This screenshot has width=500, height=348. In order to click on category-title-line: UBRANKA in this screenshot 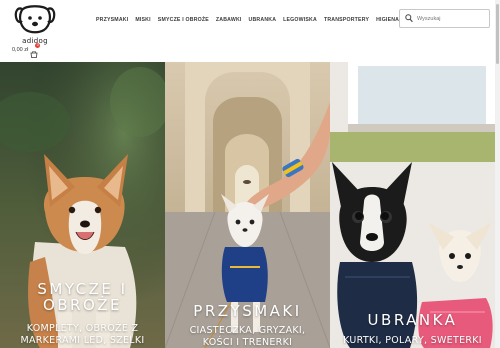, I will do `click(412, 320)`.